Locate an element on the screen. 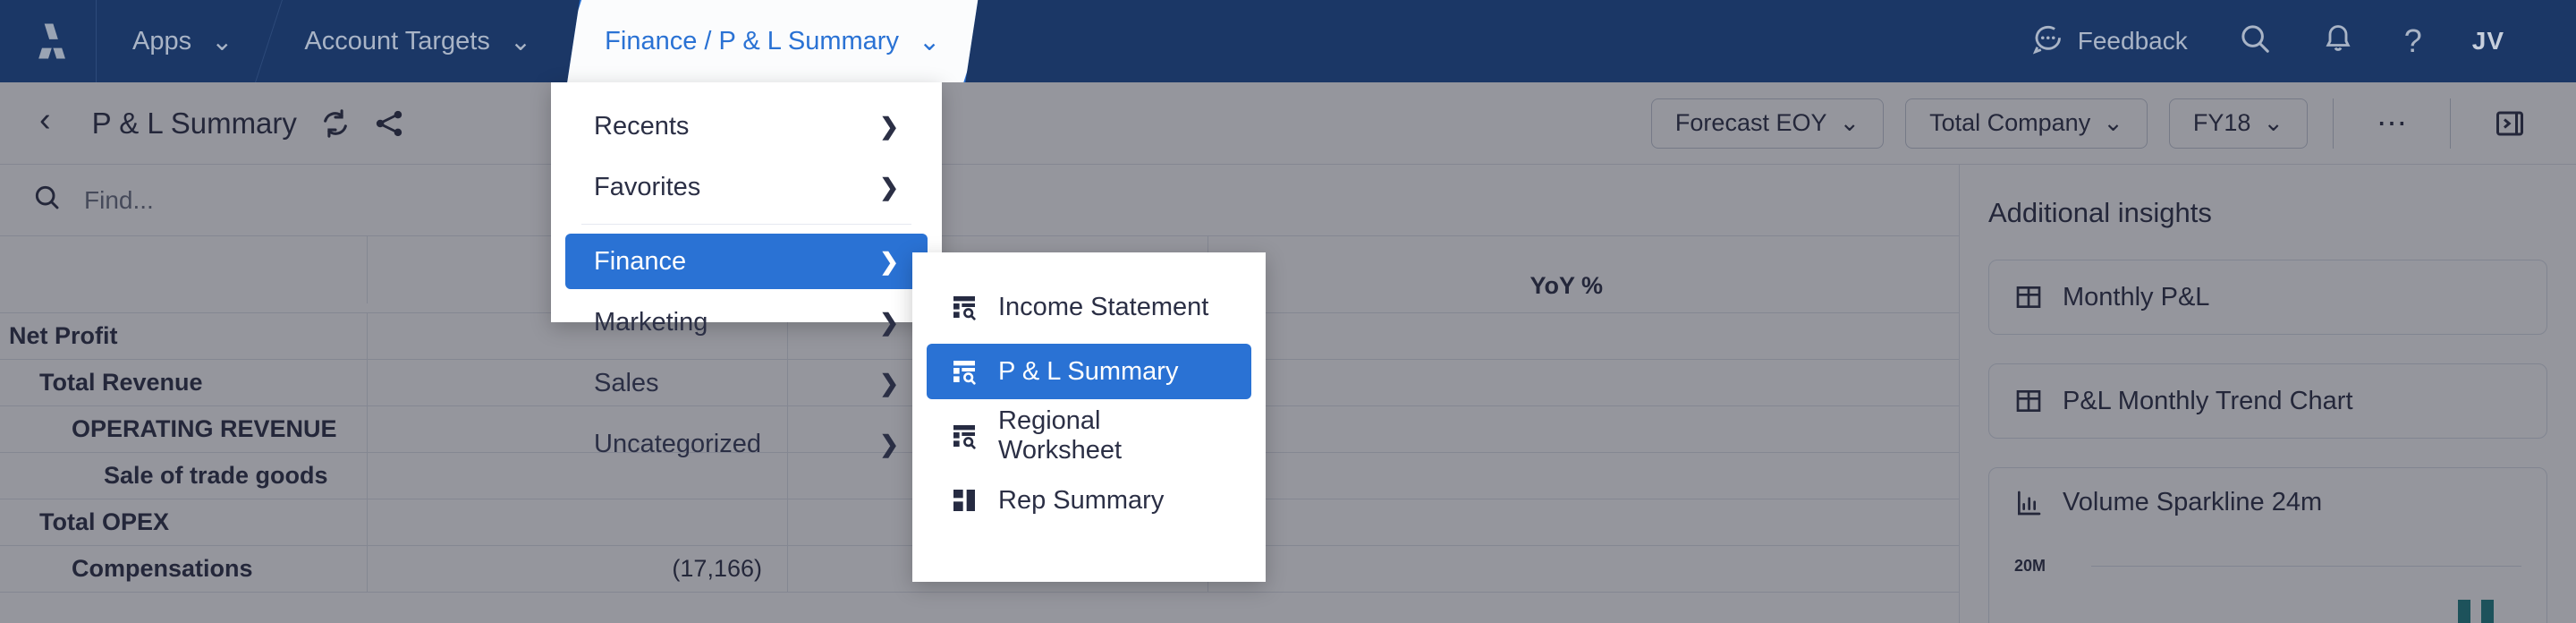  menu-item-label: Favorites is located at coordinates (647, 186).